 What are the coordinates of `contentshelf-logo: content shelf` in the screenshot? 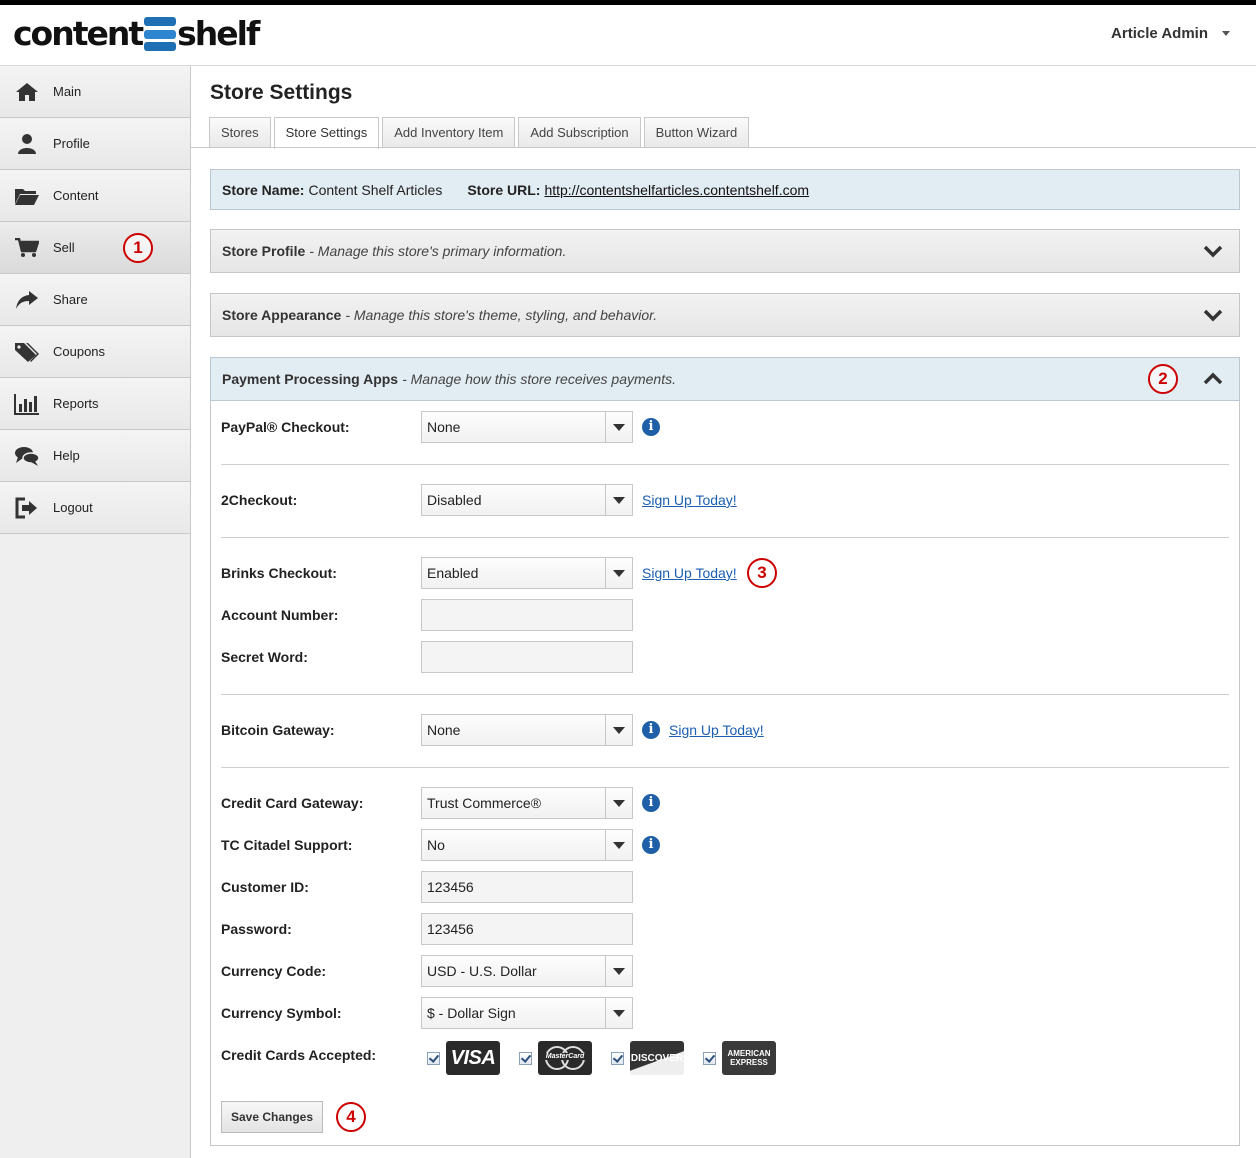 It's located at (136, 34).